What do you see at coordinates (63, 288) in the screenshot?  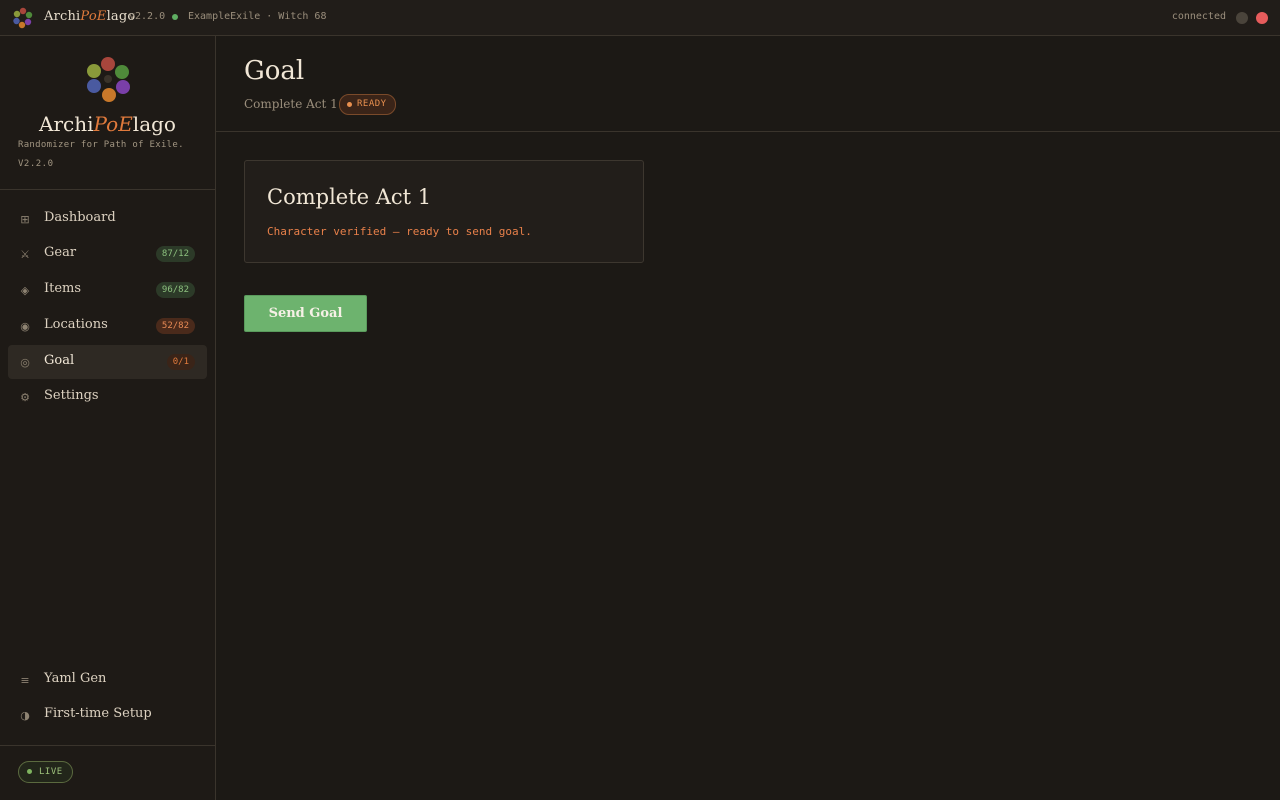 I see `nav-label: Items` at bounding box center [63, 288].